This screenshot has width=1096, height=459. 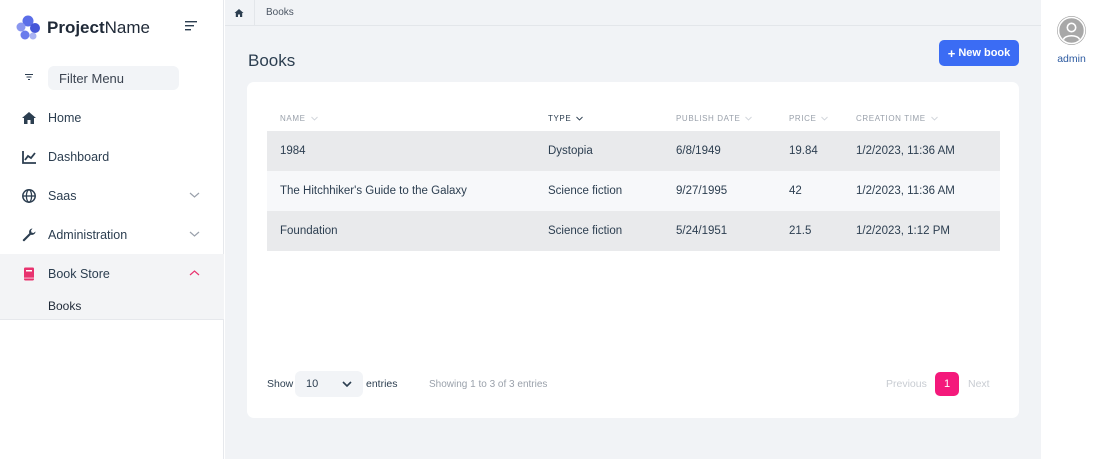 I want to click on column-header-creation-time: CREATION TIME, so click(x=897, y=118).